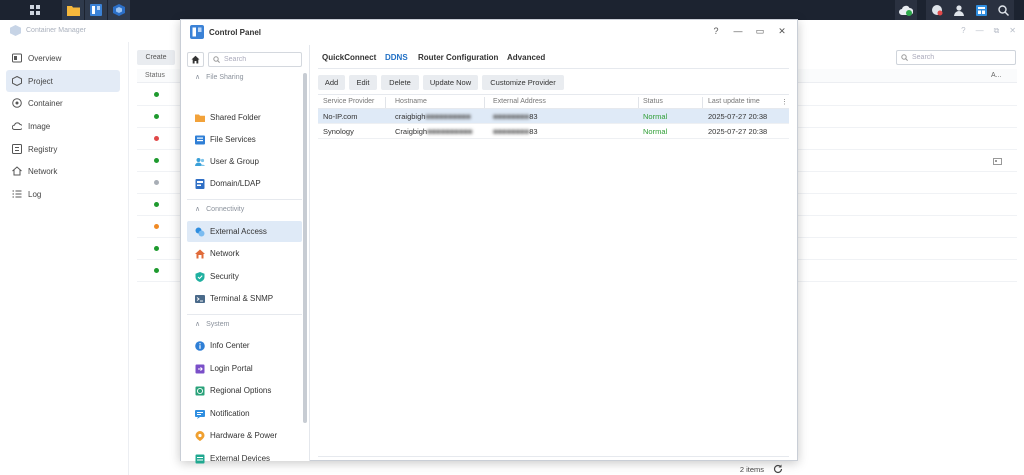 The width and height of the screenshot is (1024, 475). What do you see at coordinates (956, 57) in the screenshot?
I see `container-search-field: Search` at bounding box center [956, 57].